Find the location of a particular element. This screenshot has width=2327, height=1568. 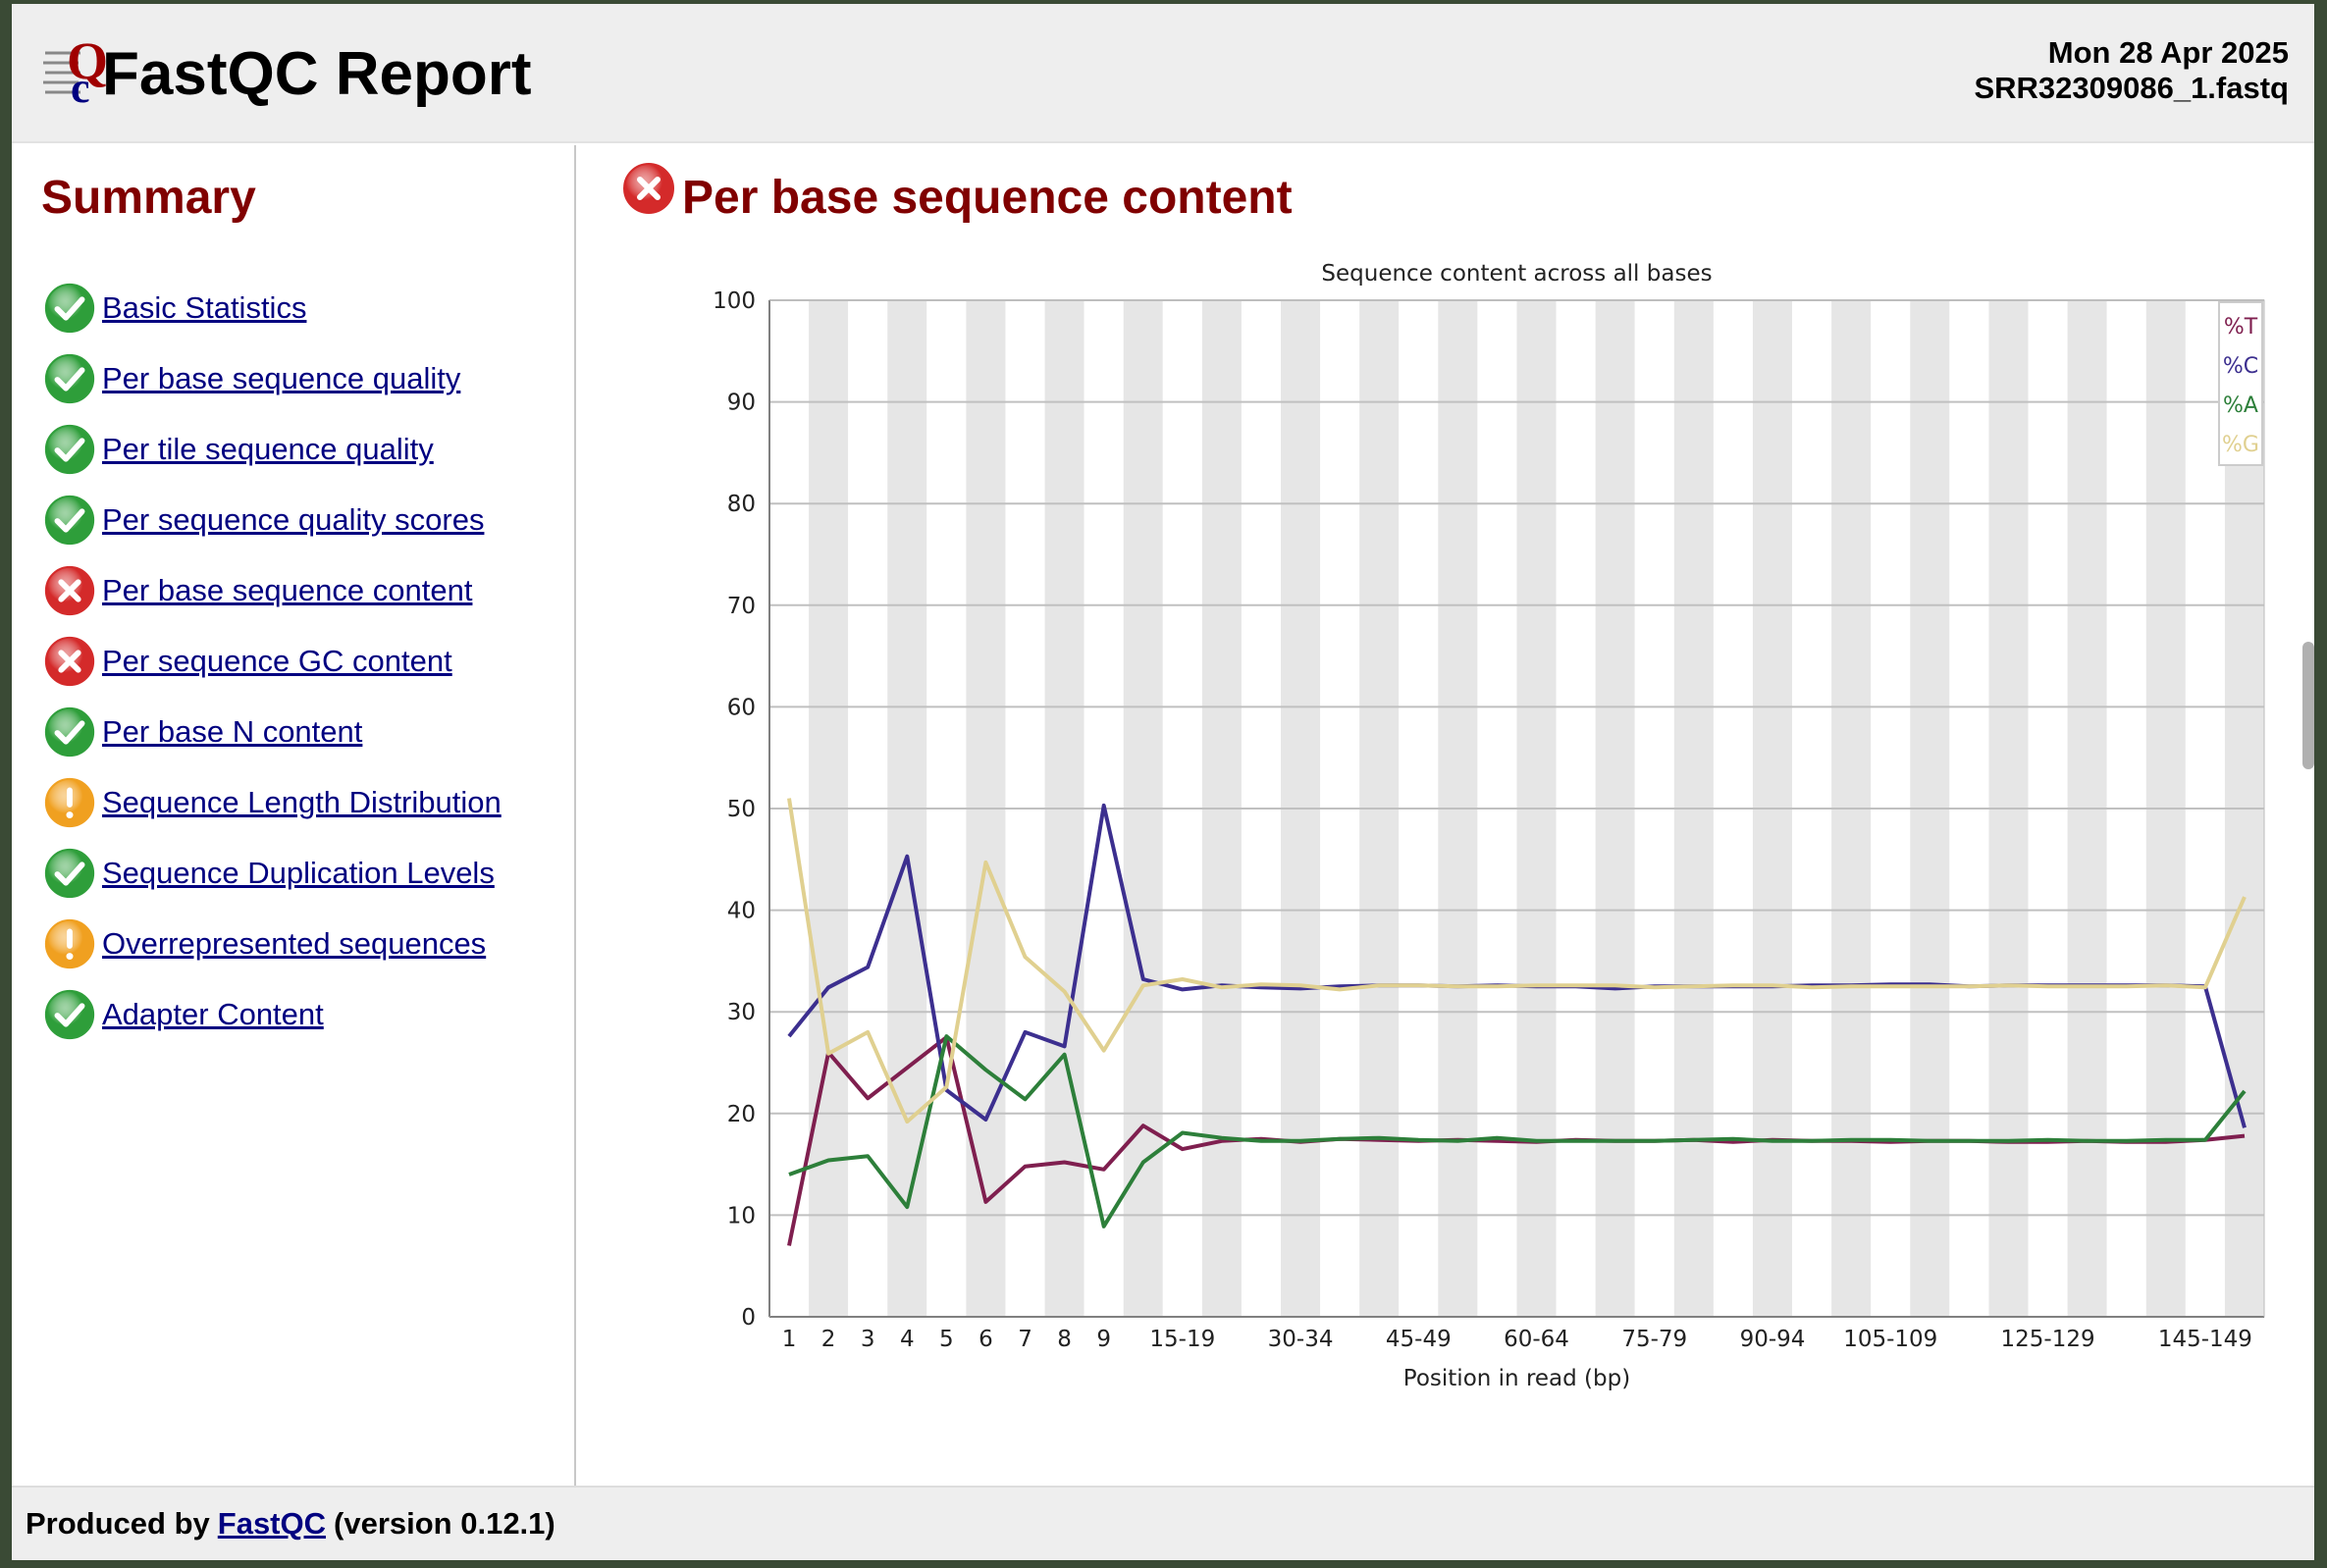

sidebar-item-per-sequence-quality-scores: Per sequence quality scores is located at coordinates (271, 520).